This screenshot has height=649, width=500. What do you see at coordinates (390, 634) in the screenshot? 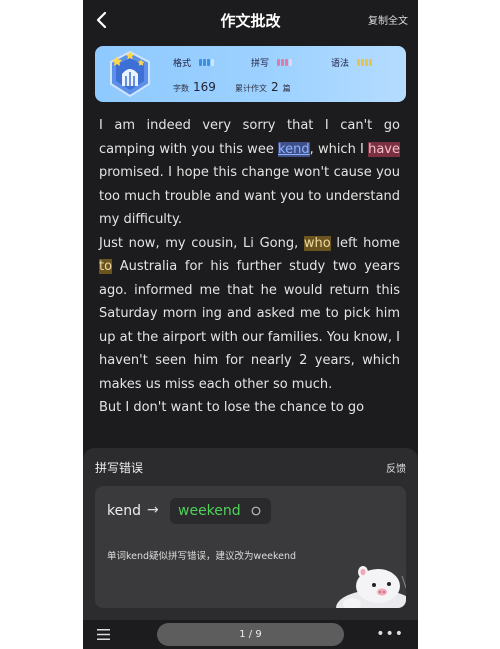
I see `more-options-icon: •••` at bounding box center [390, 634].